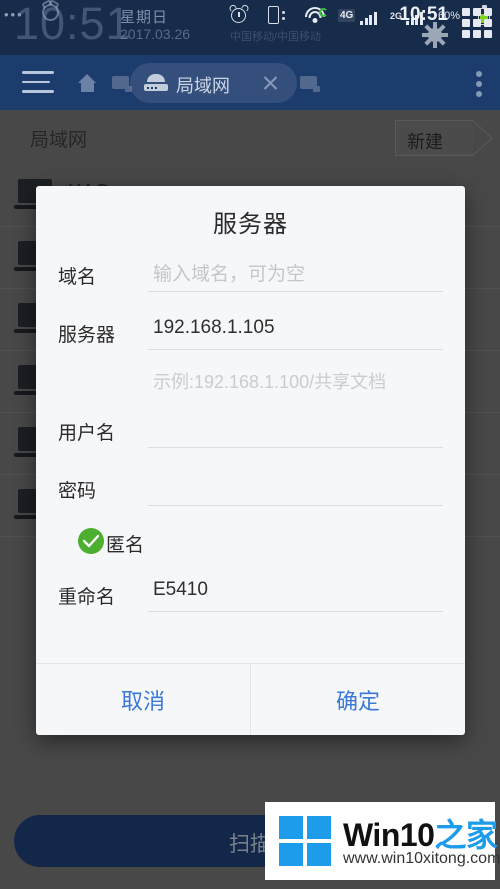 The image size is (500, 889). I want to click on check-circle-icon, so click(91, 541).